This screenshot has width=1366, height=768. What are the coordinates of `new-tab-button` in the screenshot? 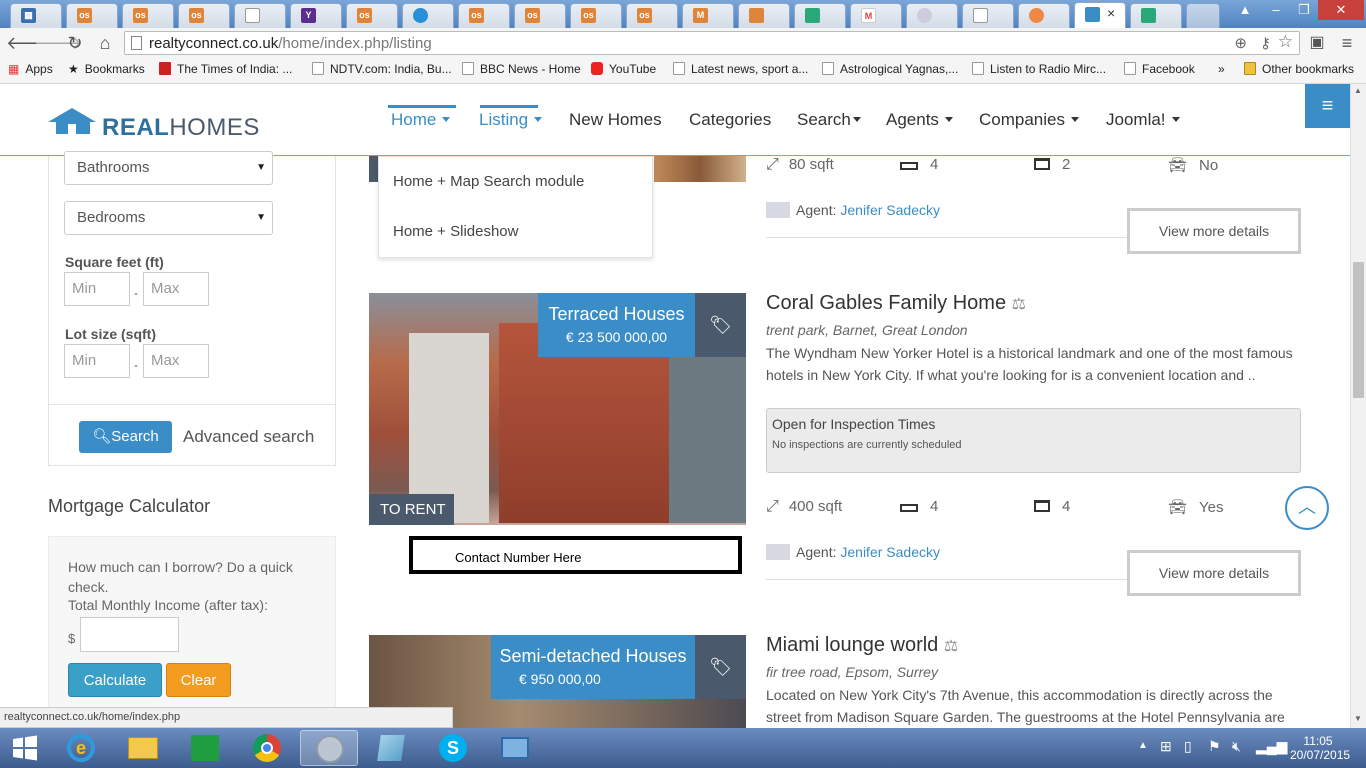 It's located at (1203, 15).